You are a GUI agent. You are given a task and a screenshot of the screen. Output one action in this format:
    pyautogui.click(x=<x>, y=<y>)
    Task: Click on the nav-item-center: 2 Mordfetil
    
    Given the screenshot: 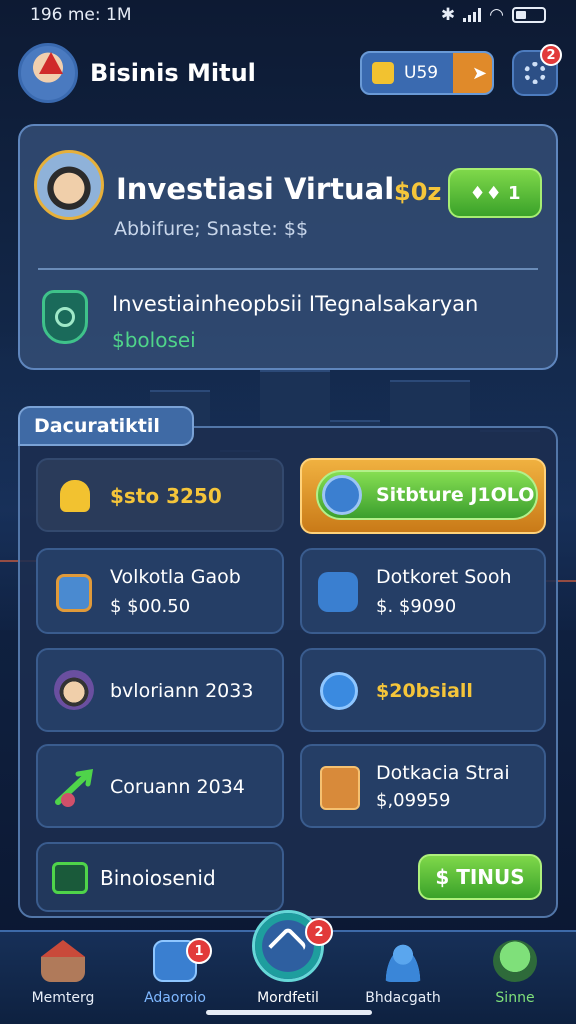 What is the action you would take?
    pyautogui.click(x=288, y=958)
    